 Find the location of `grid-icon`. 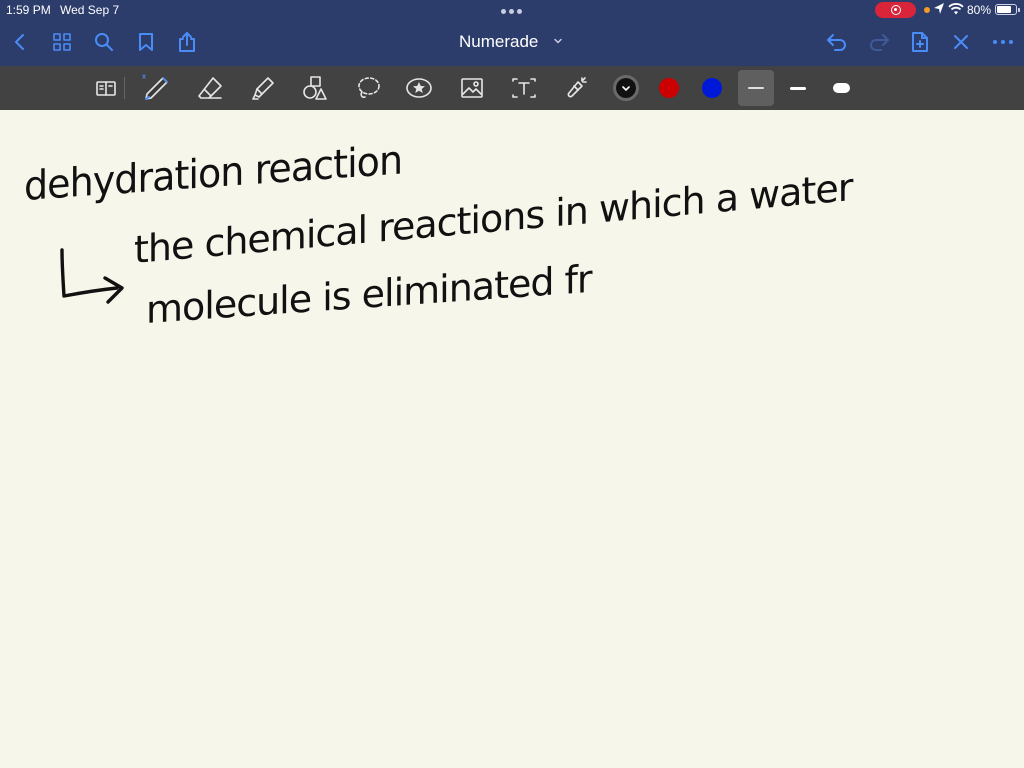

grid-icon is located at coordinates (62, 42).